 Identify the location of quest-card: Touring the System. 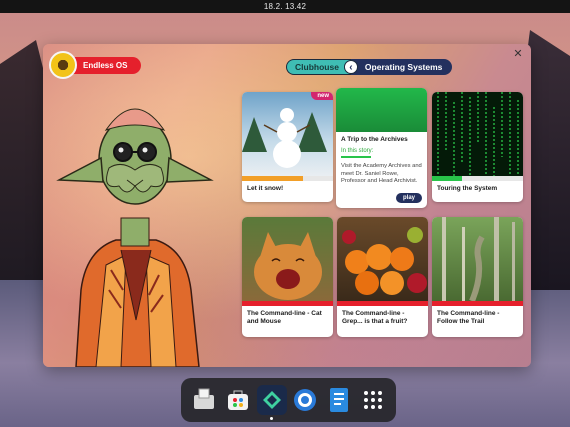
(477, 147).